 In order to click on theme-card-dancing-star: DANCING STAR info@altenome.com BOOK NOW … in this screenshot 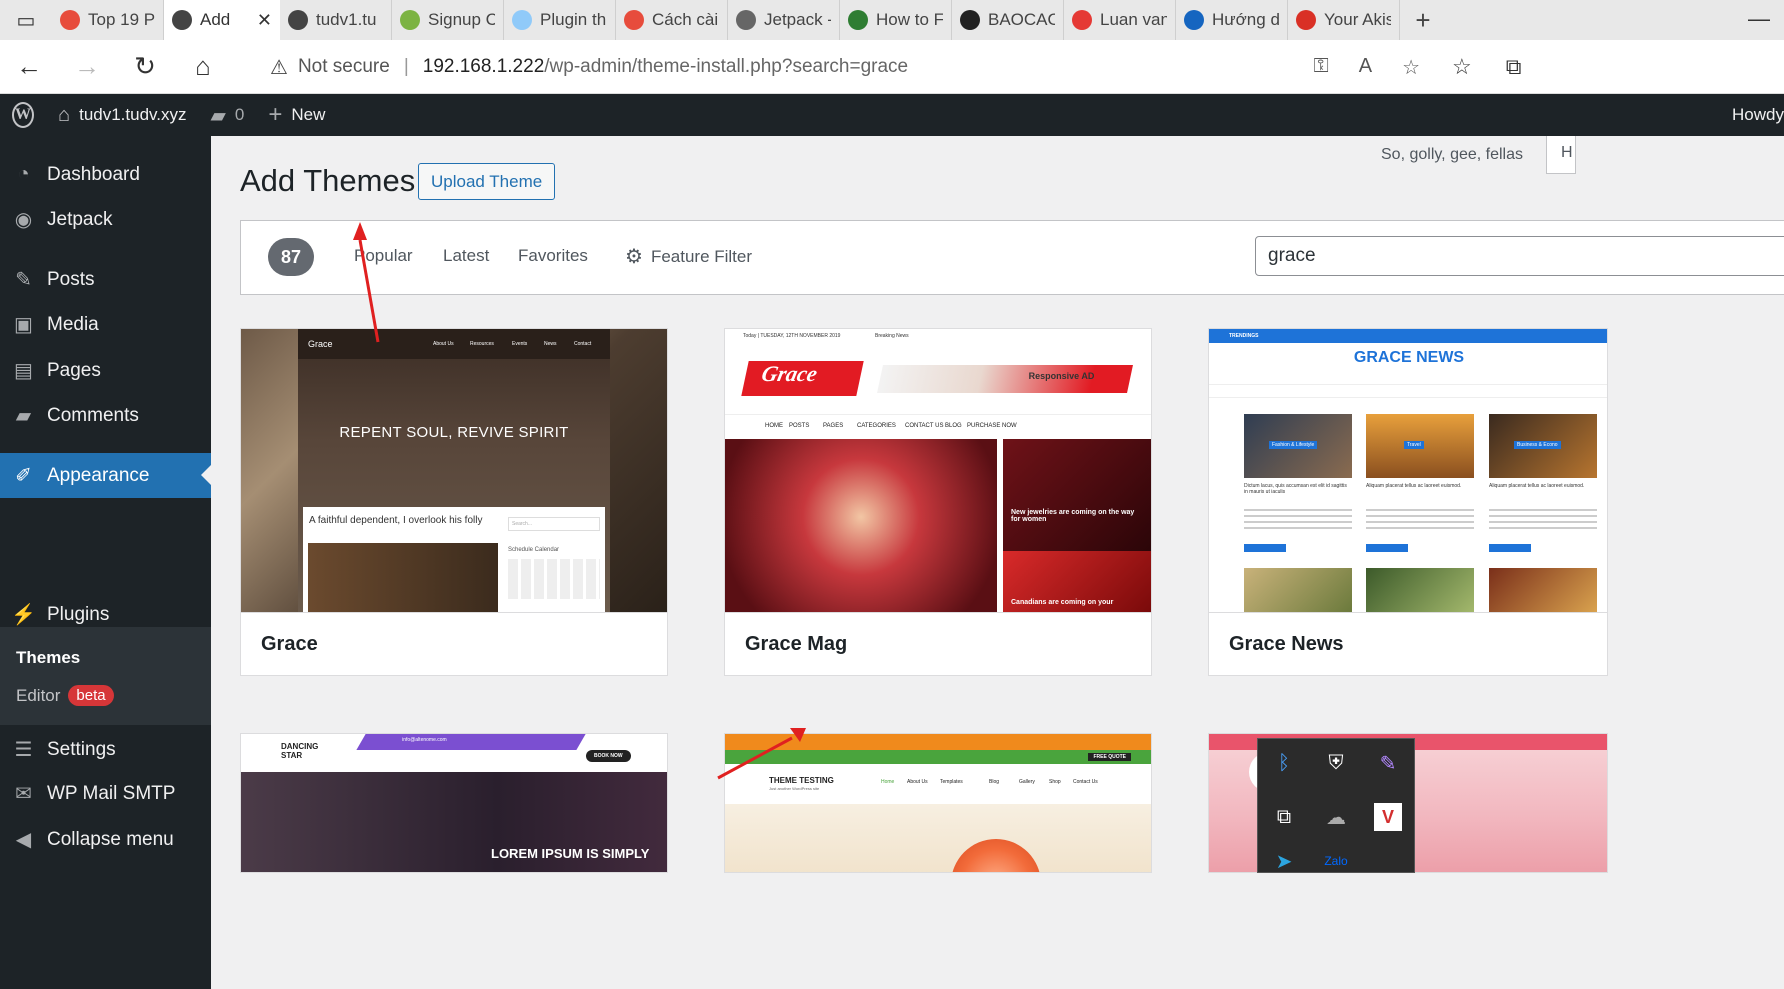, I will do `click(454, 803)`.